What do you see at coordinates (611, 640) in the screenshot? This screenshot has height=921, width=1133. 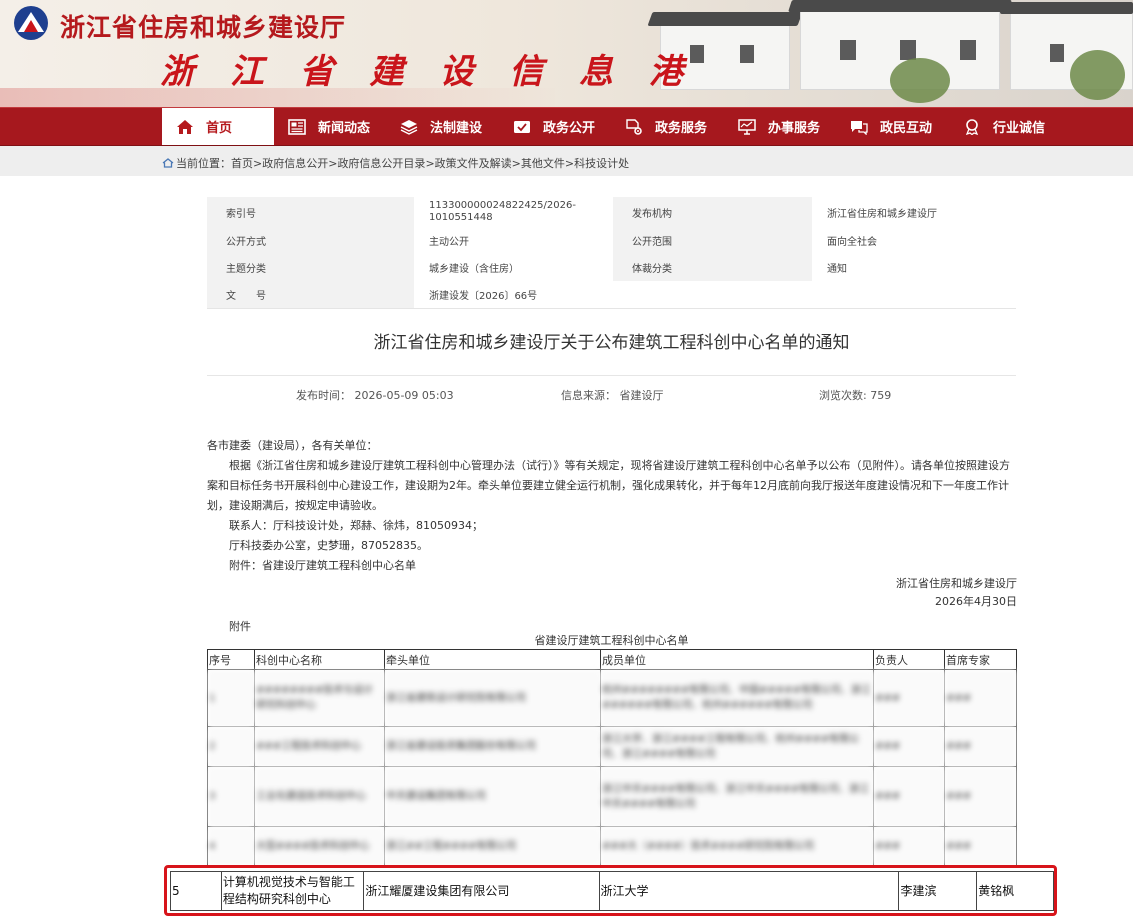 I see `table-title: 省建设厅建筑工程科创中心名单` at bounding box center [611, 640].